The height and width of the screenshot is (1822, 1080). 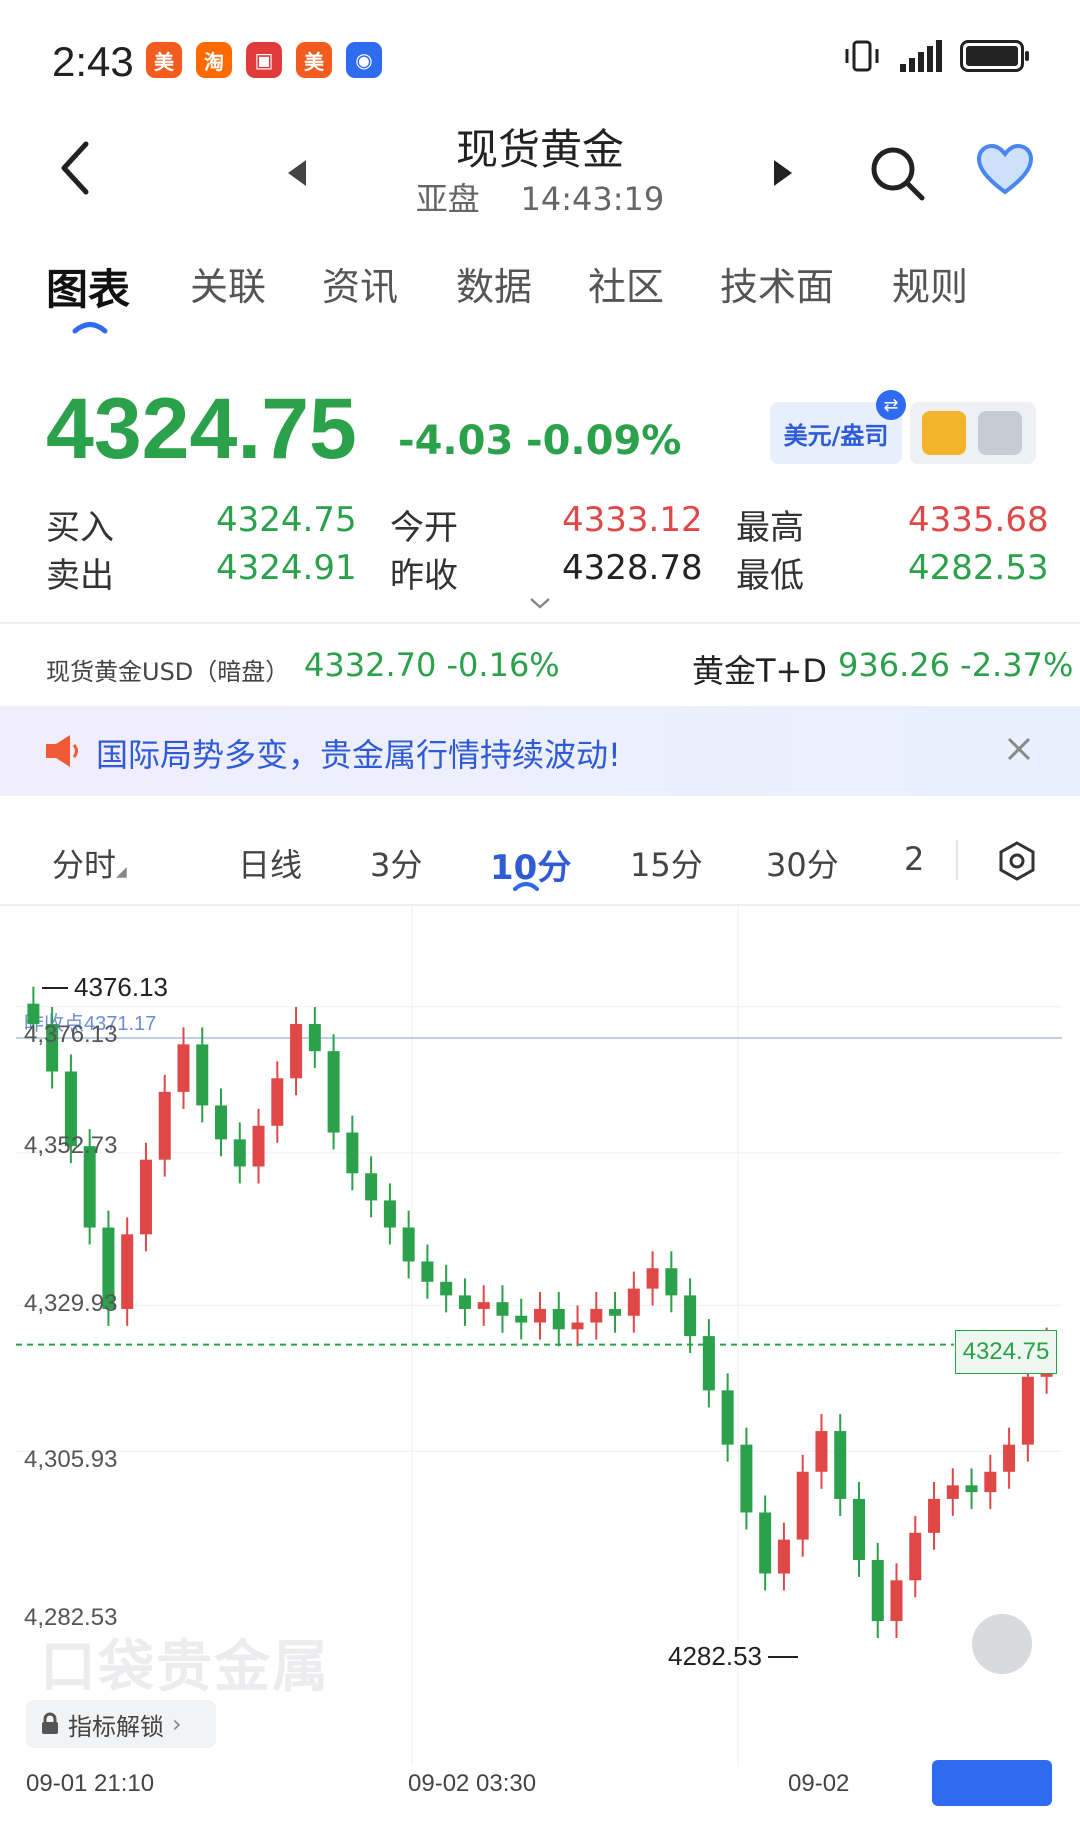 I want to click on x-tick-label: 09-02 03:30, so click(x=472, y=1783).